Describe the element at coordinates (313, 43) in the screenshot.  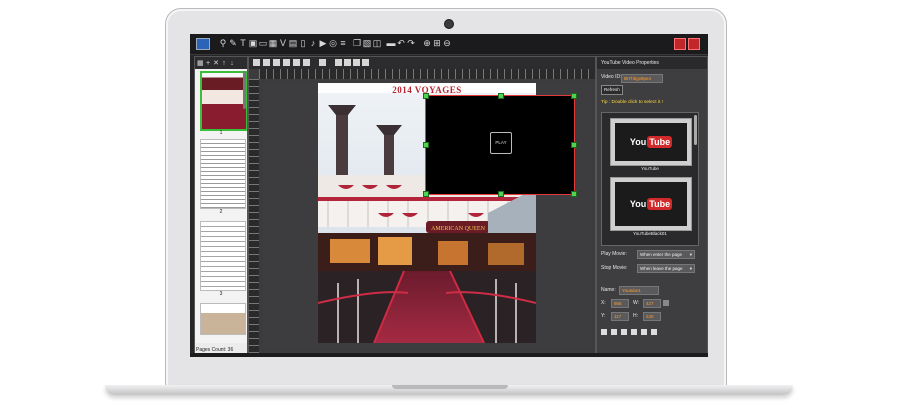
I see `music-icon: ♪` at that location.